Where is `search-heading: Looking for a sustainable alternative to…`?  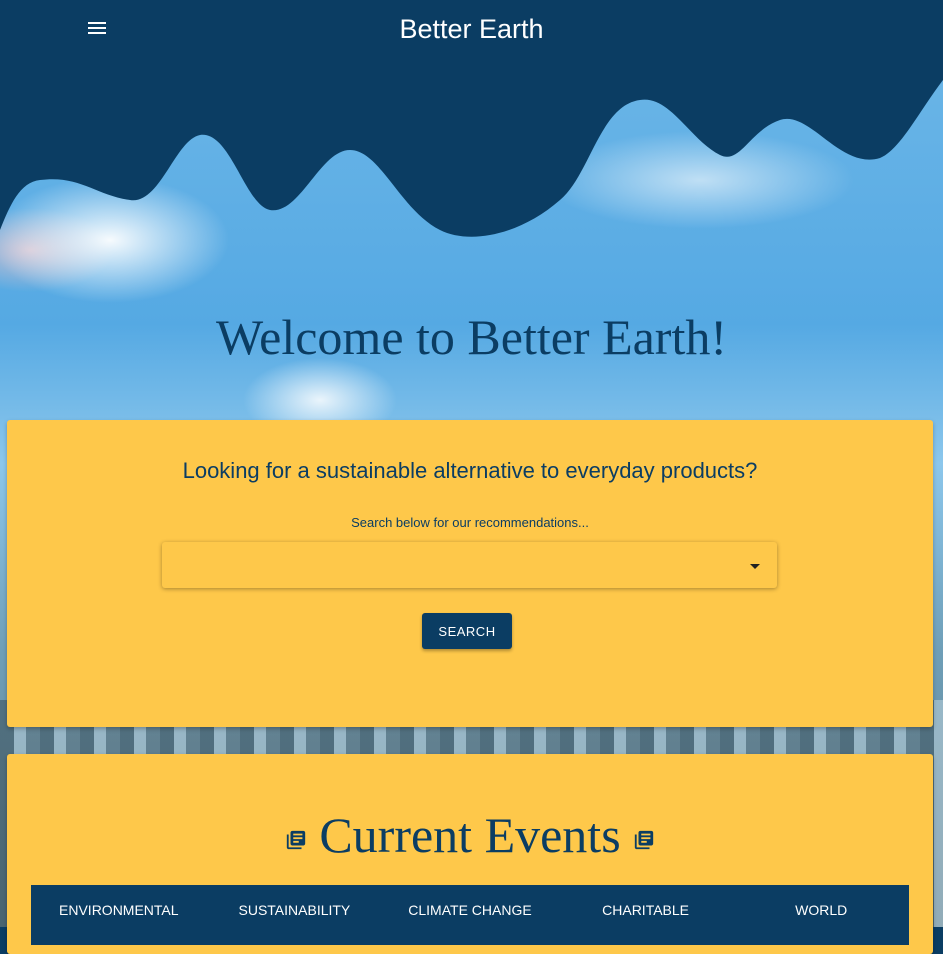
search-heading: Looking for a sustainable alternative to… is located at coordinates (470, 470).